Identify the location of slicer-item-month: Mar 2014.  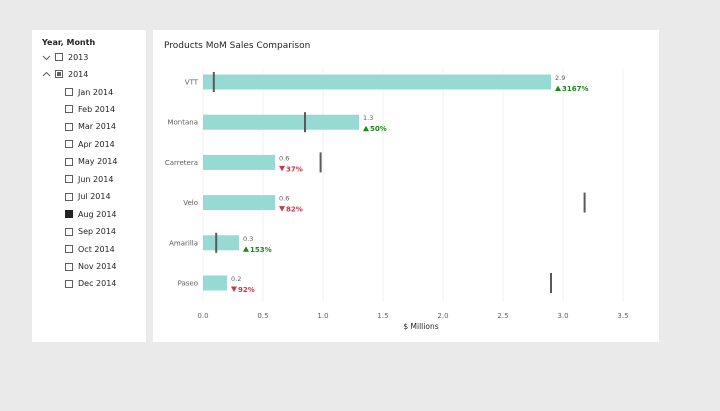
(90, 127).